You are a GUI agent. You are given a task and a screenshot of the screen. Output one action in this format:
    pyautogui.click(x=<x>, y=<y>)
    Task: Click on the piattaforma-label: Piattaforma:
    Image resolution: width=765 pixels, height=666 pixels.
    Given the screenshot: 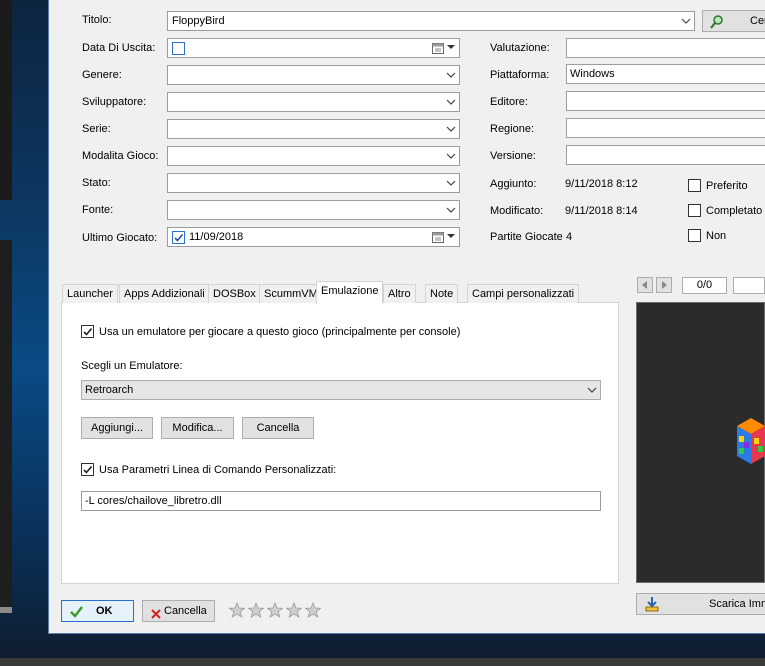 What is the action you would take?
    pyautogui.click(x=520, y=75)
    